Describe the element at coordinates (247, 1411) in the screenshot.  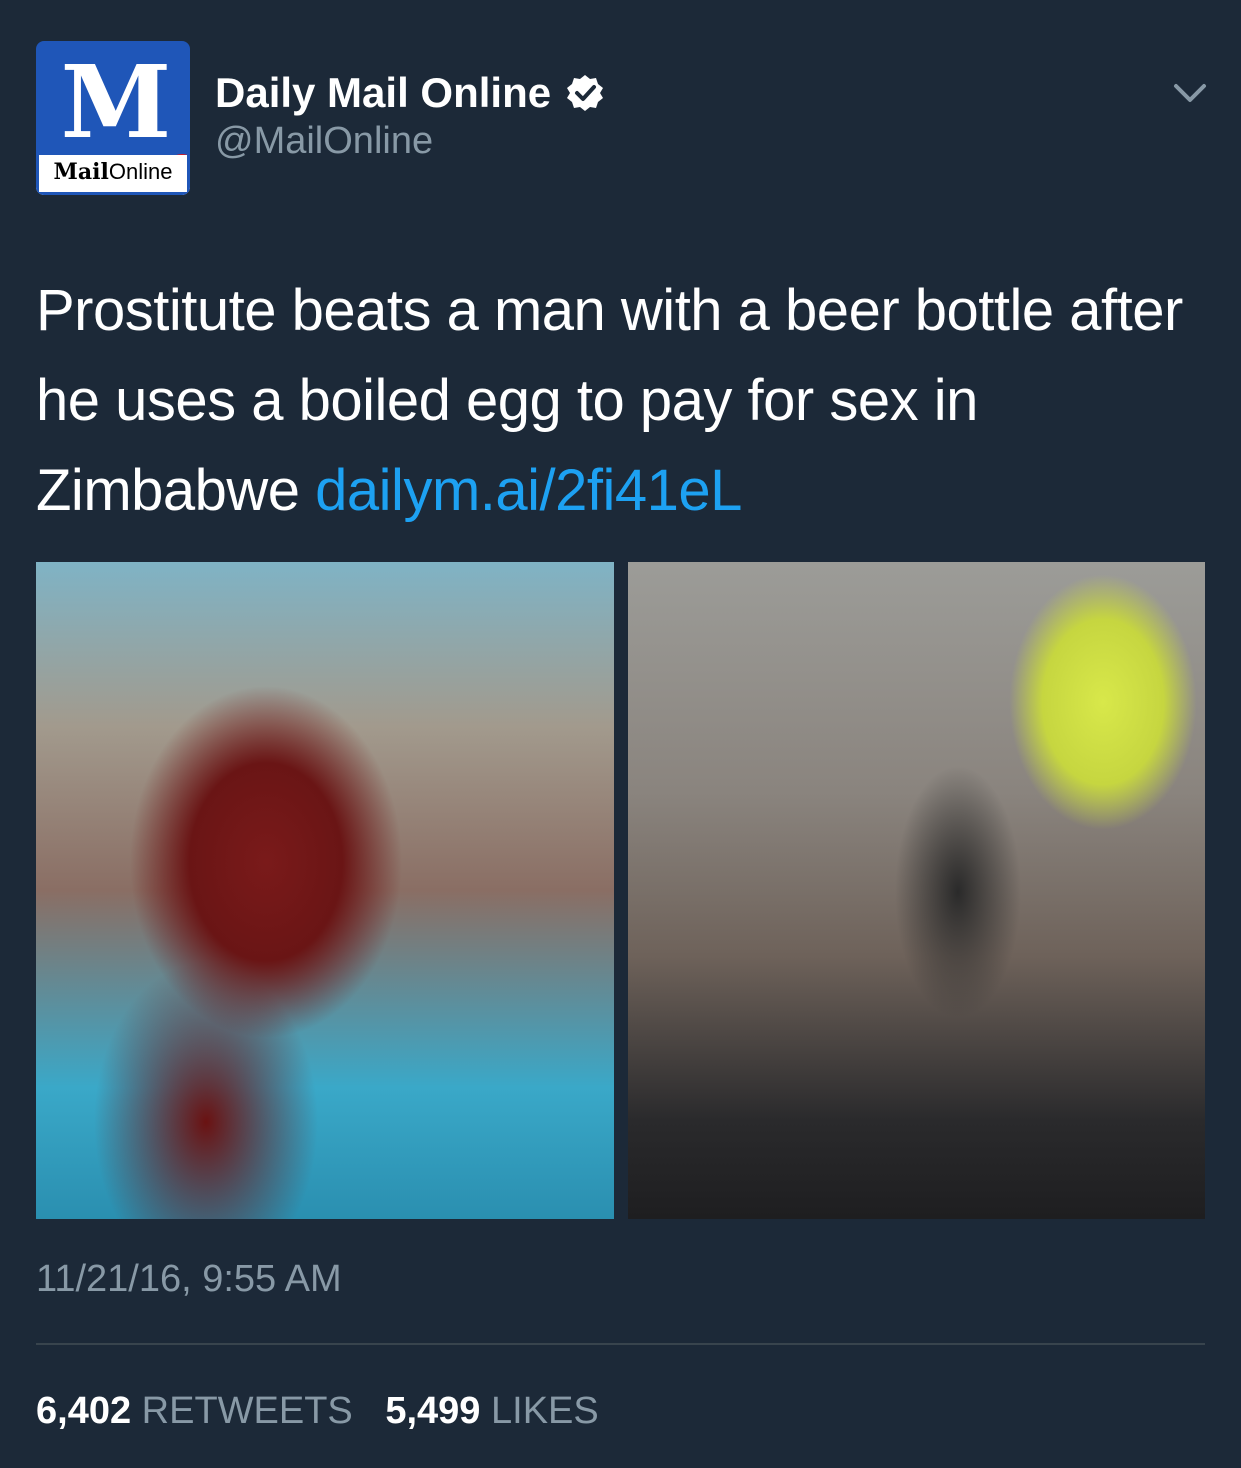
I see `retweets-label: RETWEETS` at that location.